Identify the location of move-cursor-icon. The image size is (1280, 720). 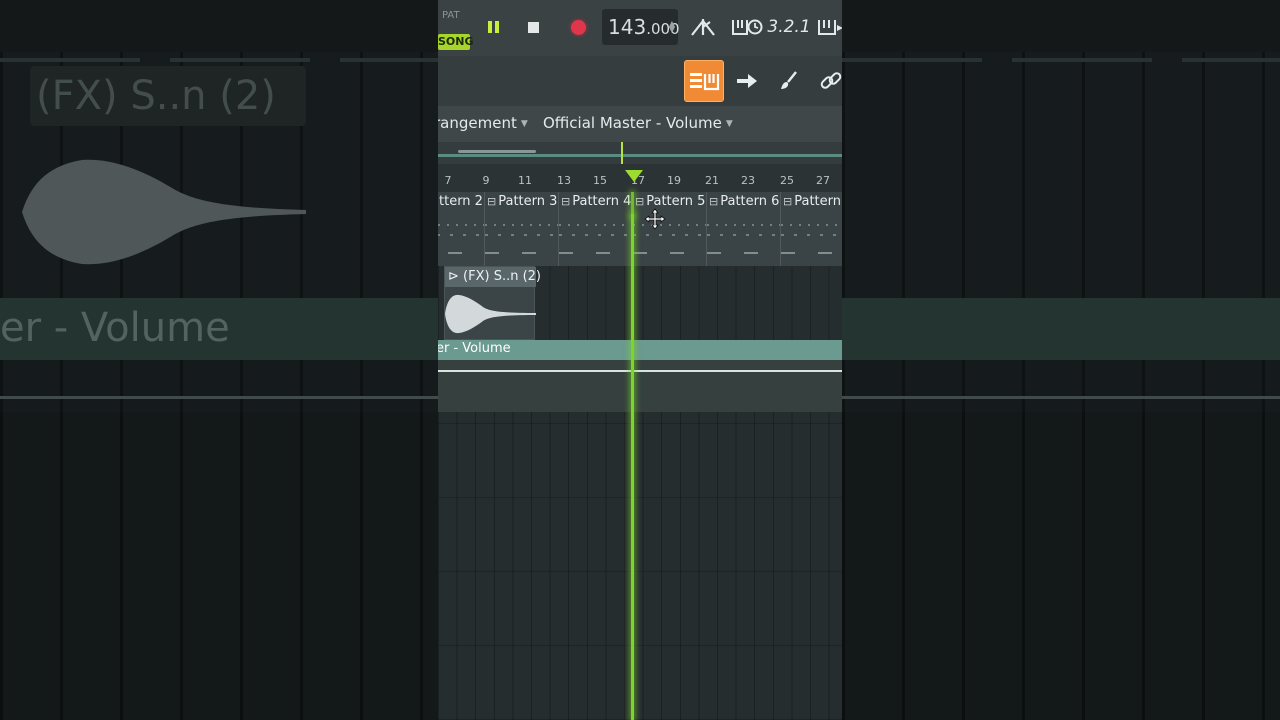
(655, 219).